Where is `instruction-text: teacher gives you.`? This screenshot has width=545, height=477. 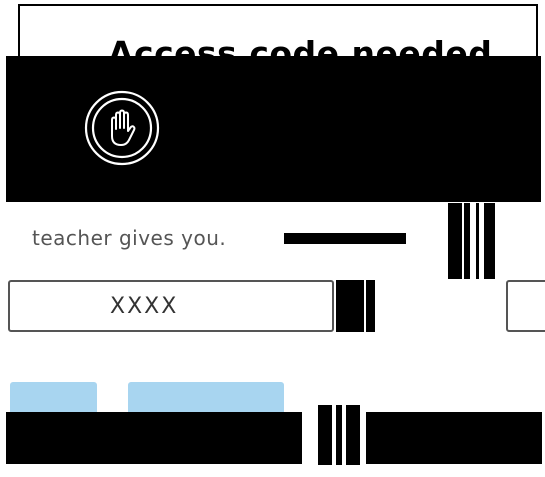 instruction-text: teacher gives you. is located at coordinates (129, 238).